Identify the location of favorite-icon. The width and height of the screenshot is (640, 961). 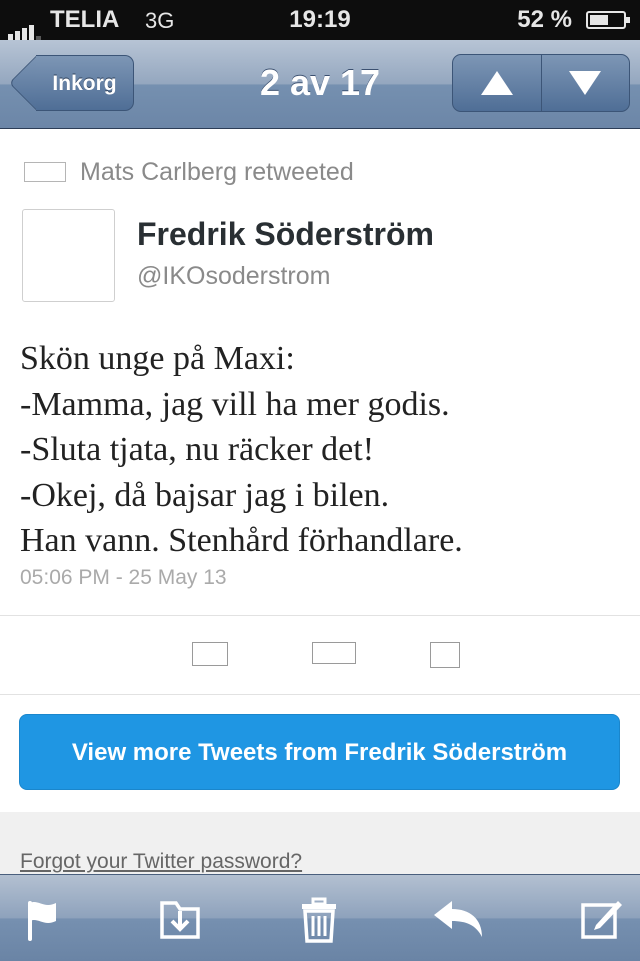
(445, 655).